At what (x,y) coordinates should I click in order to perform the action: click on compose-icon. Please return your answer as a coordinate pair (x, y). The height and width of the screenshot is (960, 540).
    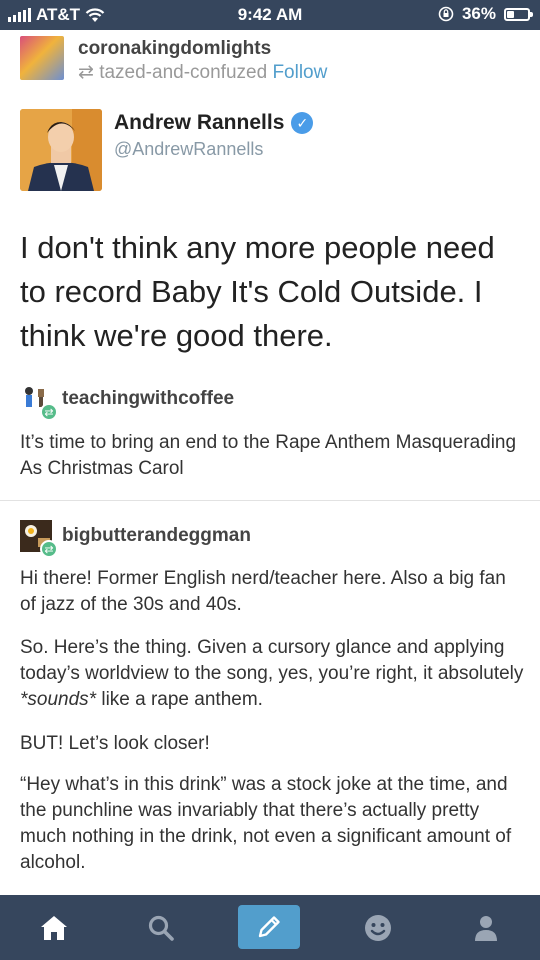
    Looking at the image, I should click on (269, 927).